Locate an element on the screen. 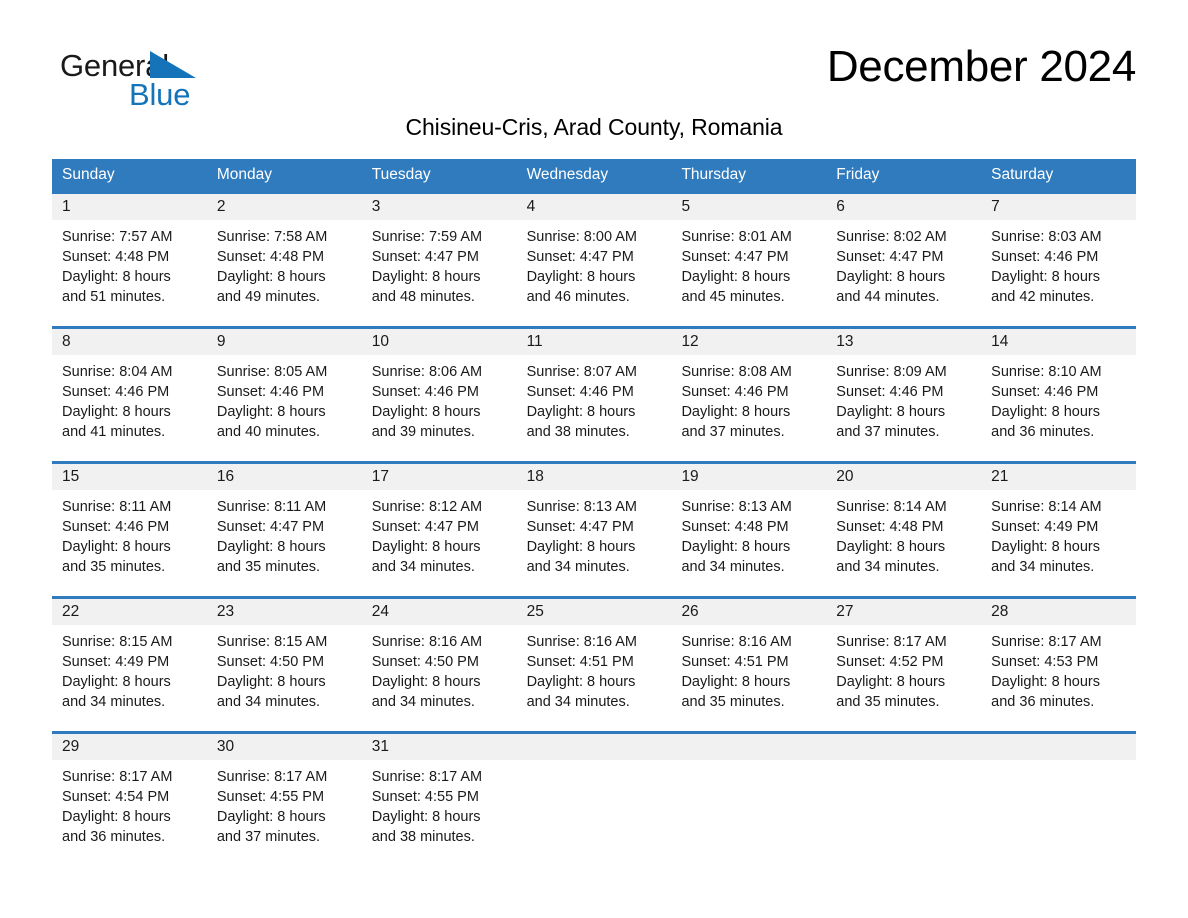 The height and width of the screenshot is (918, 1188). weekday-header-wednesday: Wednesday is located at coordinates (567, 174).